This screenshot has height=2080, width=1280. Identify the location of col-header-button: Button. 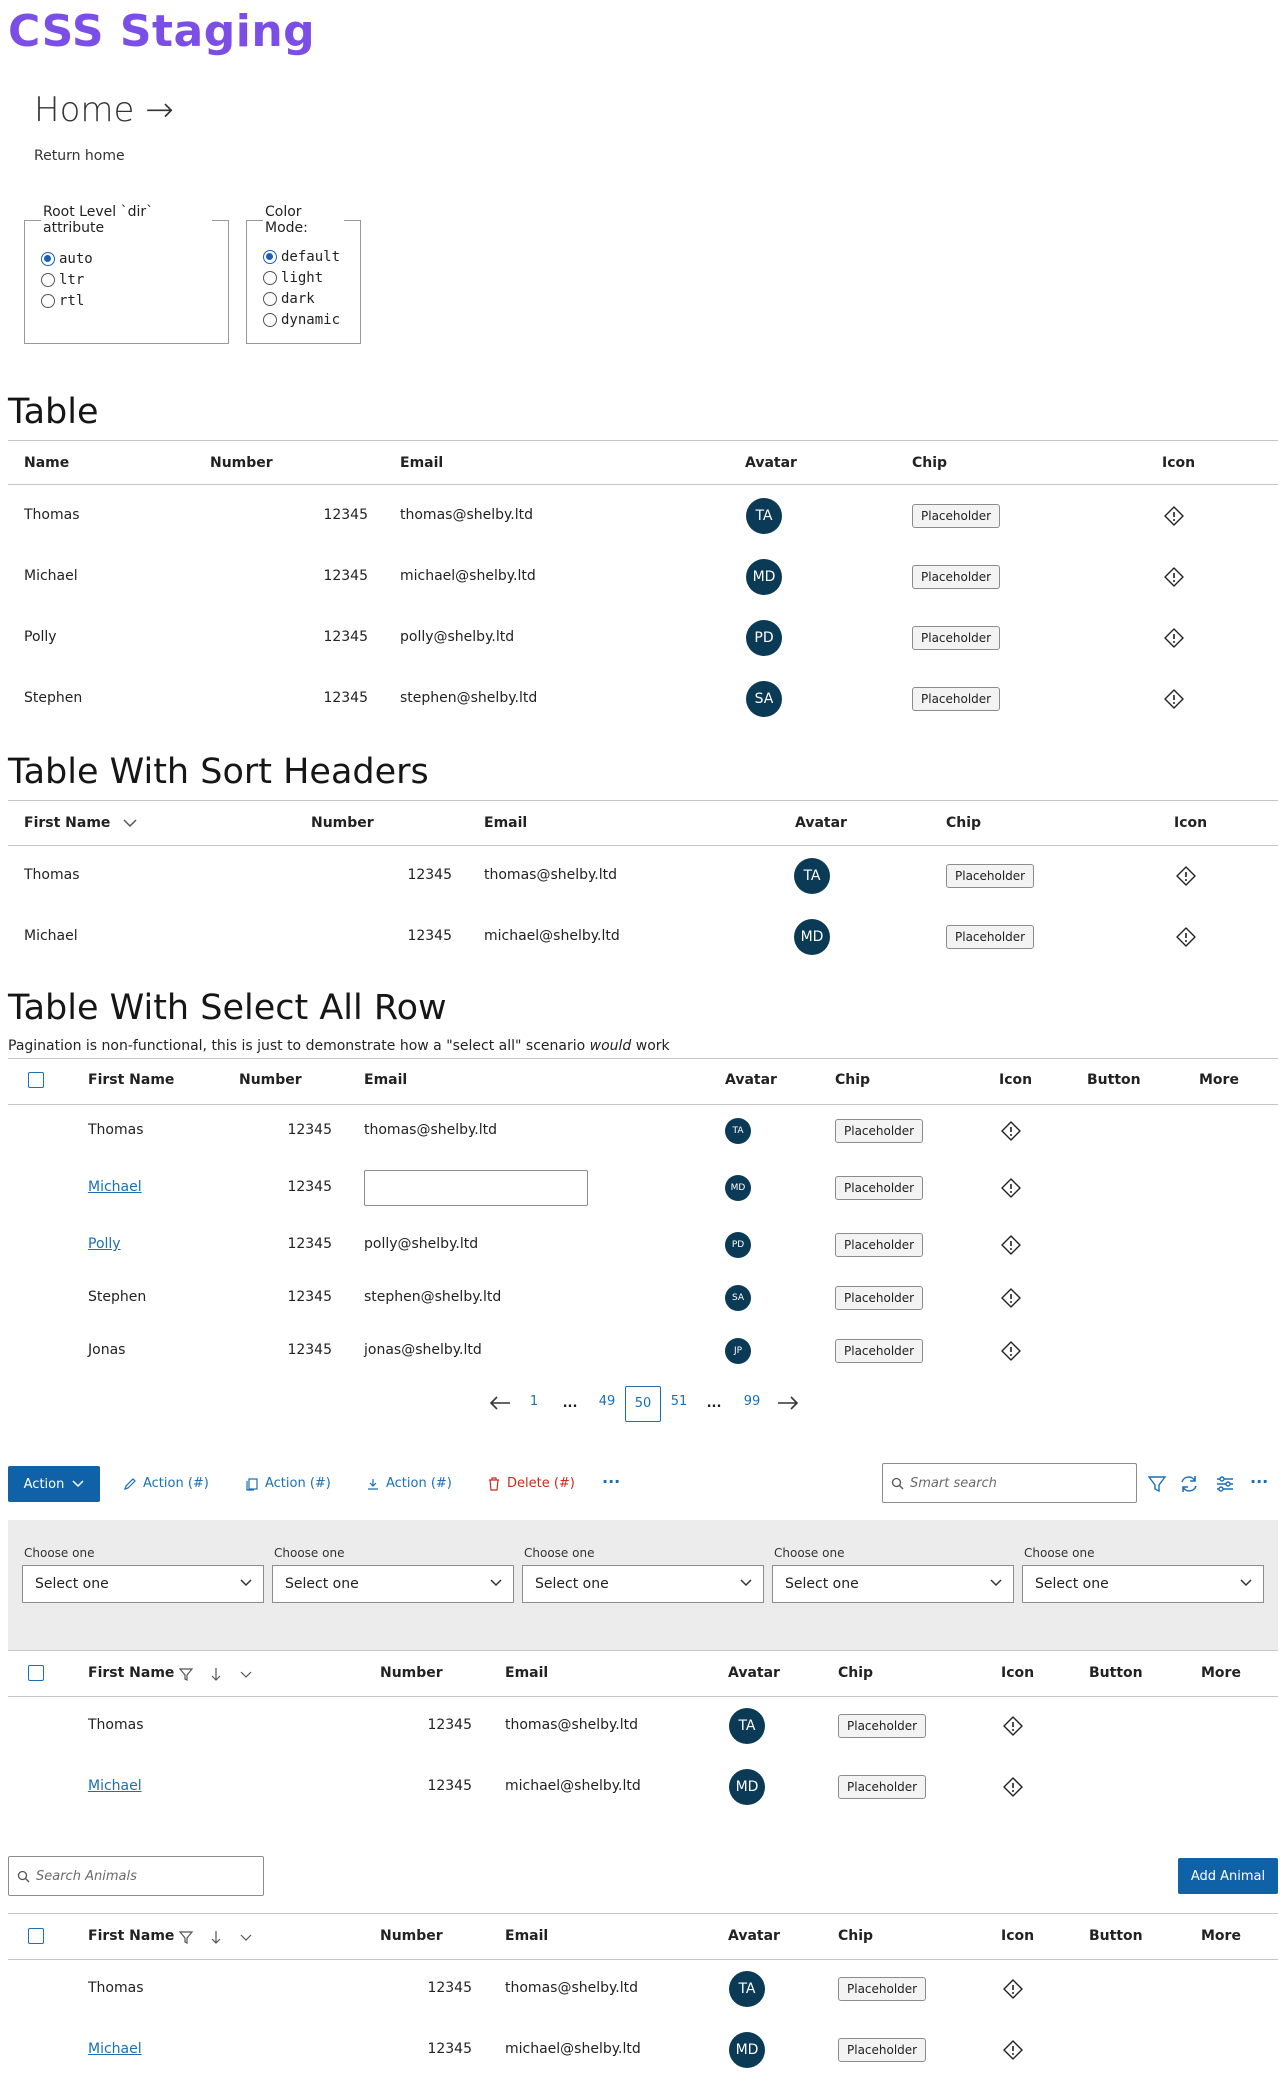
(1114, 1080).